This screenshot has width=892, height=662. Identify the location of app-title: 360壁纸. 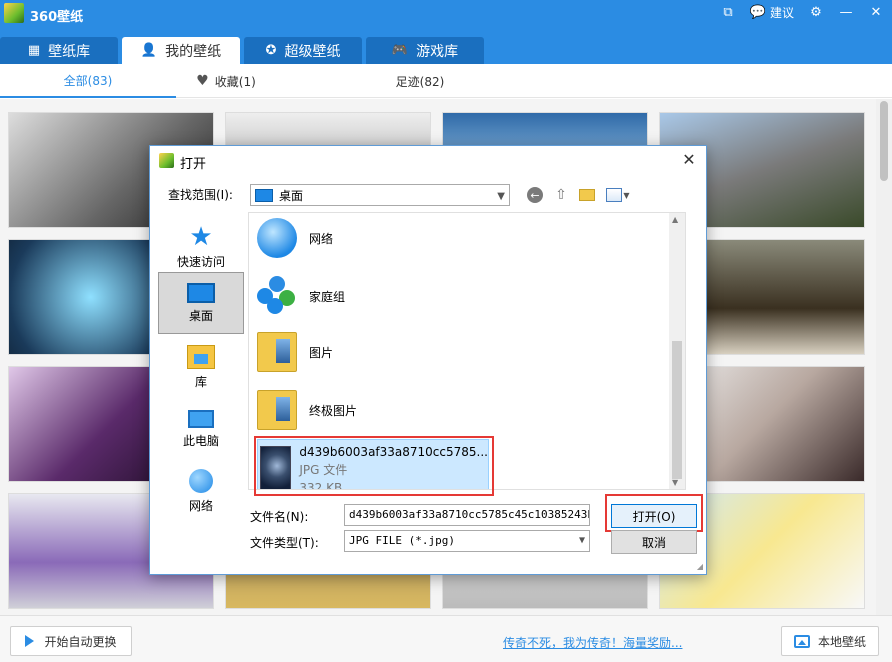
(57, 17).